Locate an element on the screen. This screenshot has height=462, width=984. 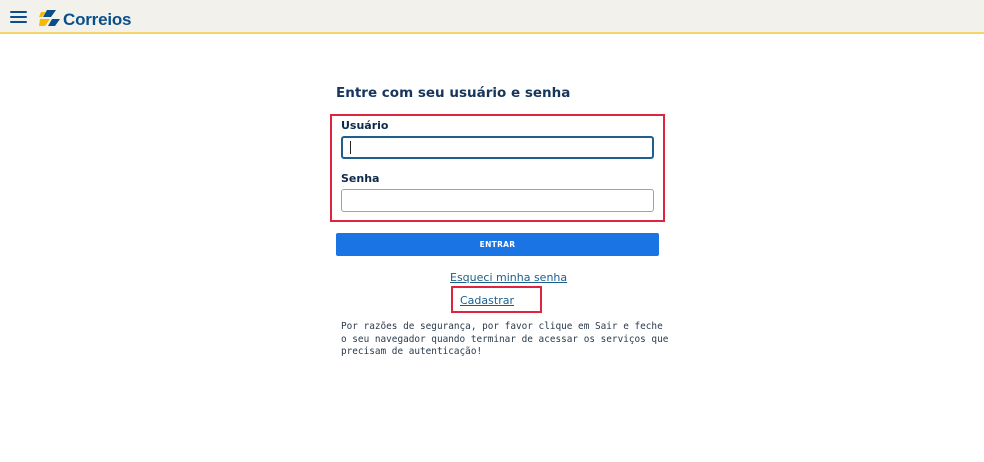
username-input is located at coordinates (497, 147).